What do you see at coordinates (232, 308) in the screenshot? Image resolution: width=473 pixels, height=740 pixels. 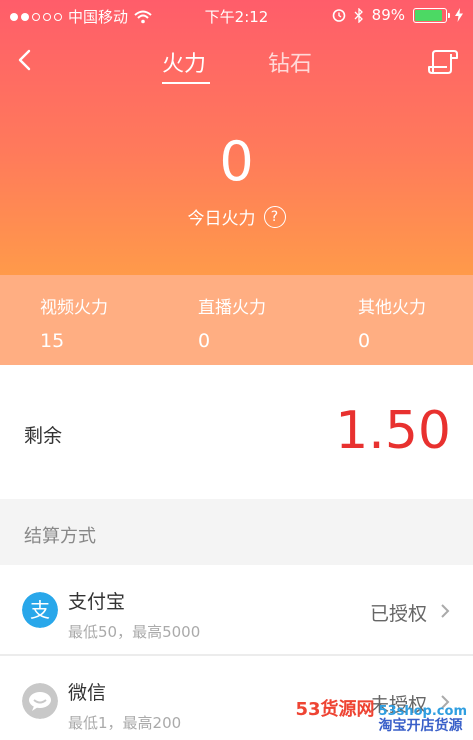 I see `stat-label: 直播火力` at bounding box center [232, 308].